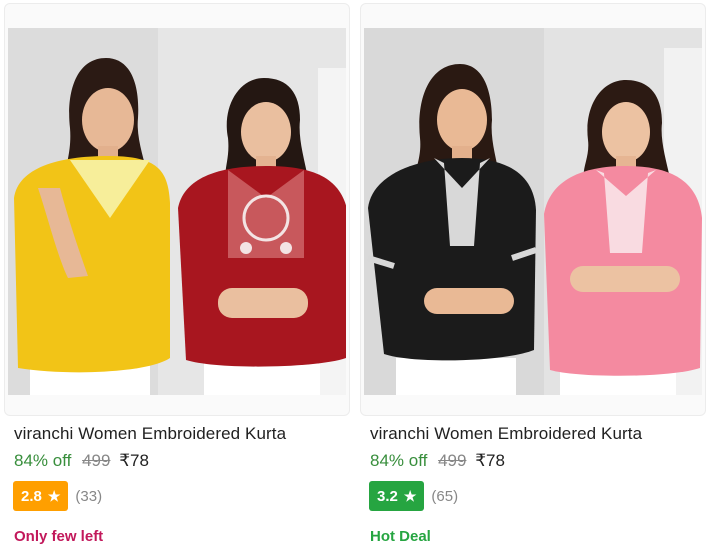 Image resolution: width=714 pixels, height=550 pixels. I want to click on rating-count: (33), so click(89, 496).